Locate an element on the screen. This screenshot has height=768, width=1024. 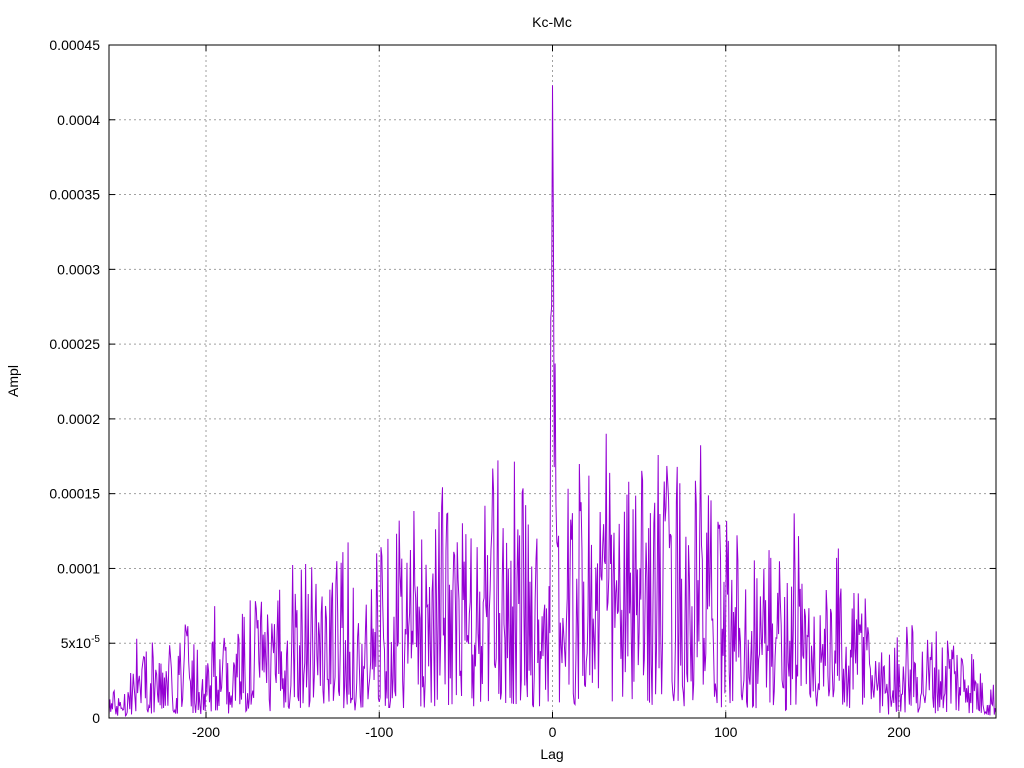
y-axis-label: Ampl is located at coordinates (13, 381).